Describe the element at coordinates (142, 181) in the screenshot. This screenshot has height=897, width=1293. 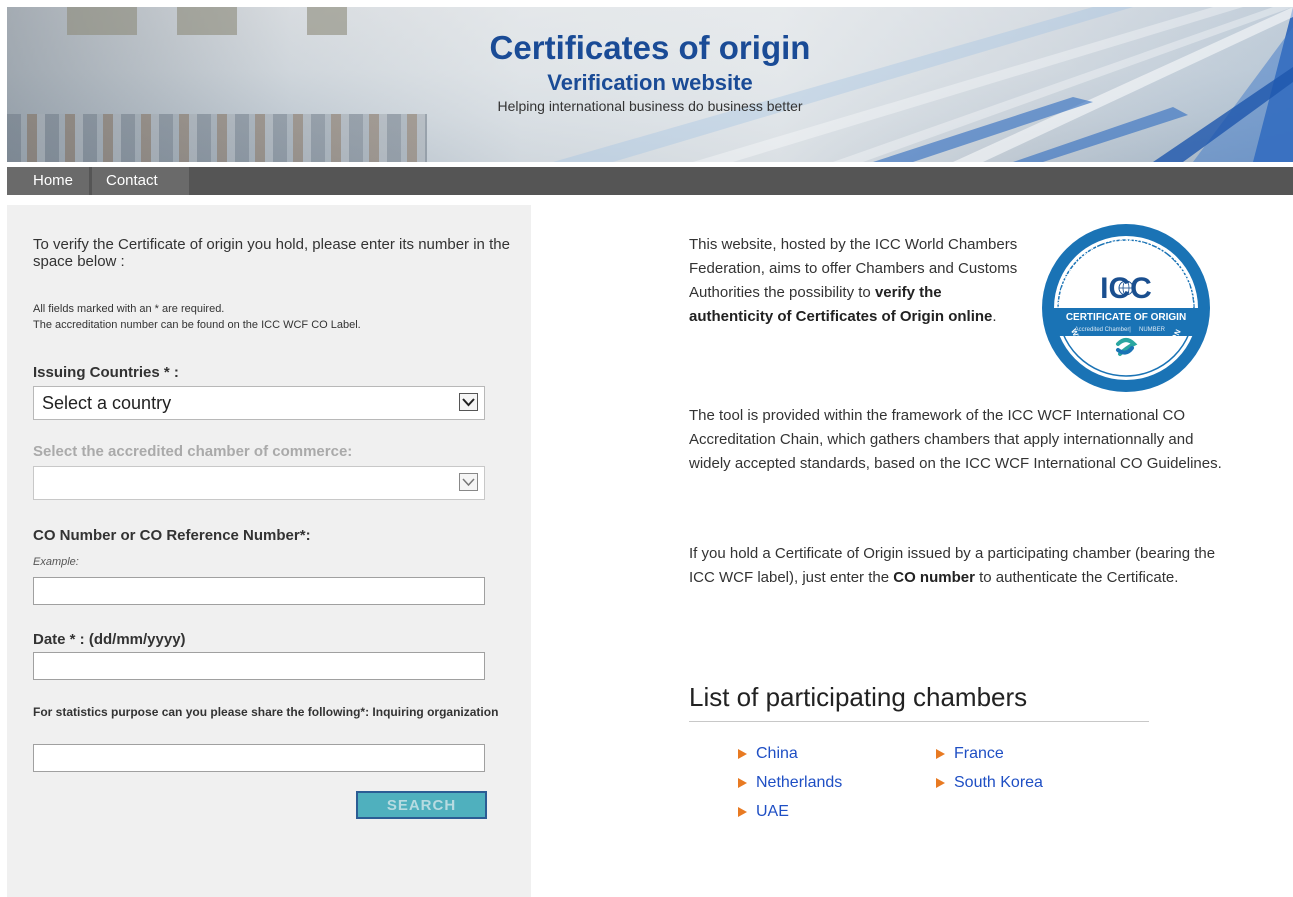
I see `nav-contact: Contact` at that location.